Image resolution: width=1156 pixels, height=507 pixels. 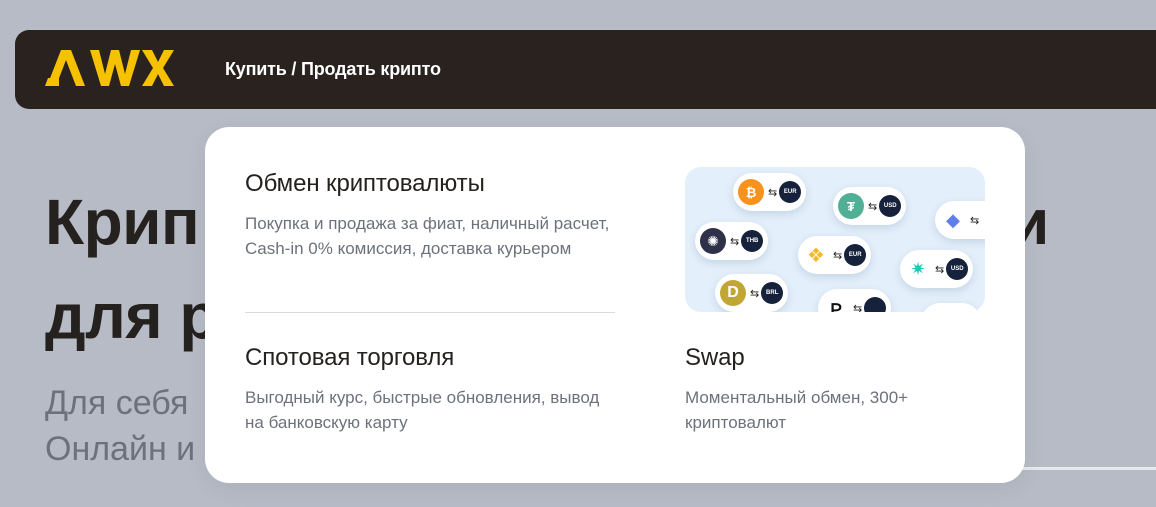 I want to click on decorative-divider, so click(x=1080, y=468).